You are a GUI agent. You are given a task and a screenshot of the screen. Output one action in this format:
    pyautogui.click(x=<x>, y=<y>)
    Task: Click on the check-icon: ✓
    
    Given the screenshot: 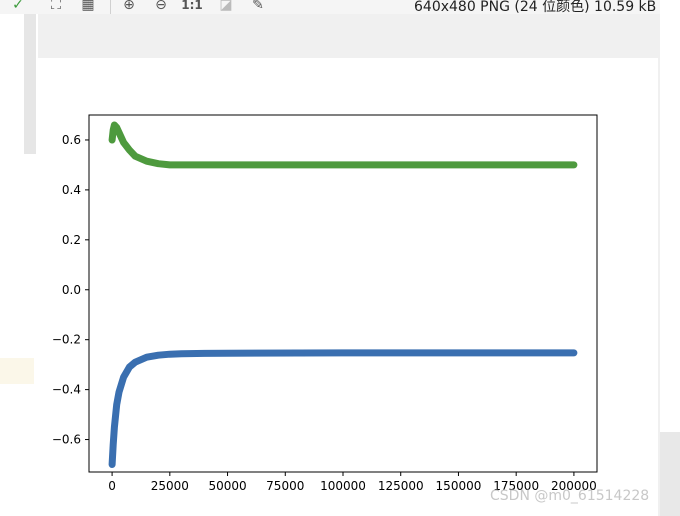 What is the action you would take?
    pyautogui.click(x=18, y=6)
    